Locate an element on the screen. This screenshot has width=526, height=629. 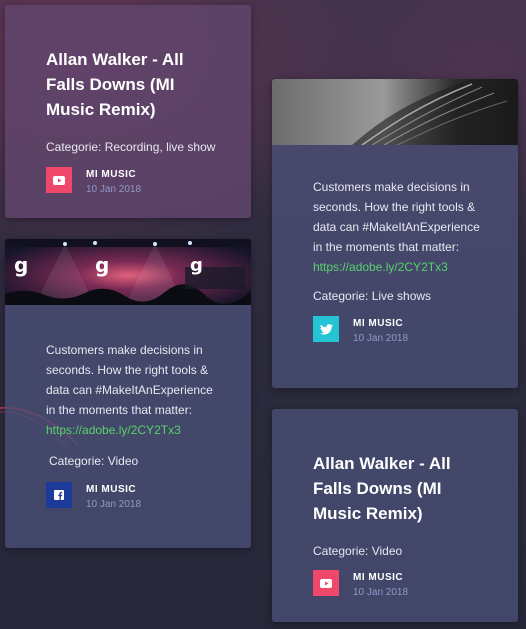
post-category: Categorie: Recording, live show is located at coordinates (131, 147).